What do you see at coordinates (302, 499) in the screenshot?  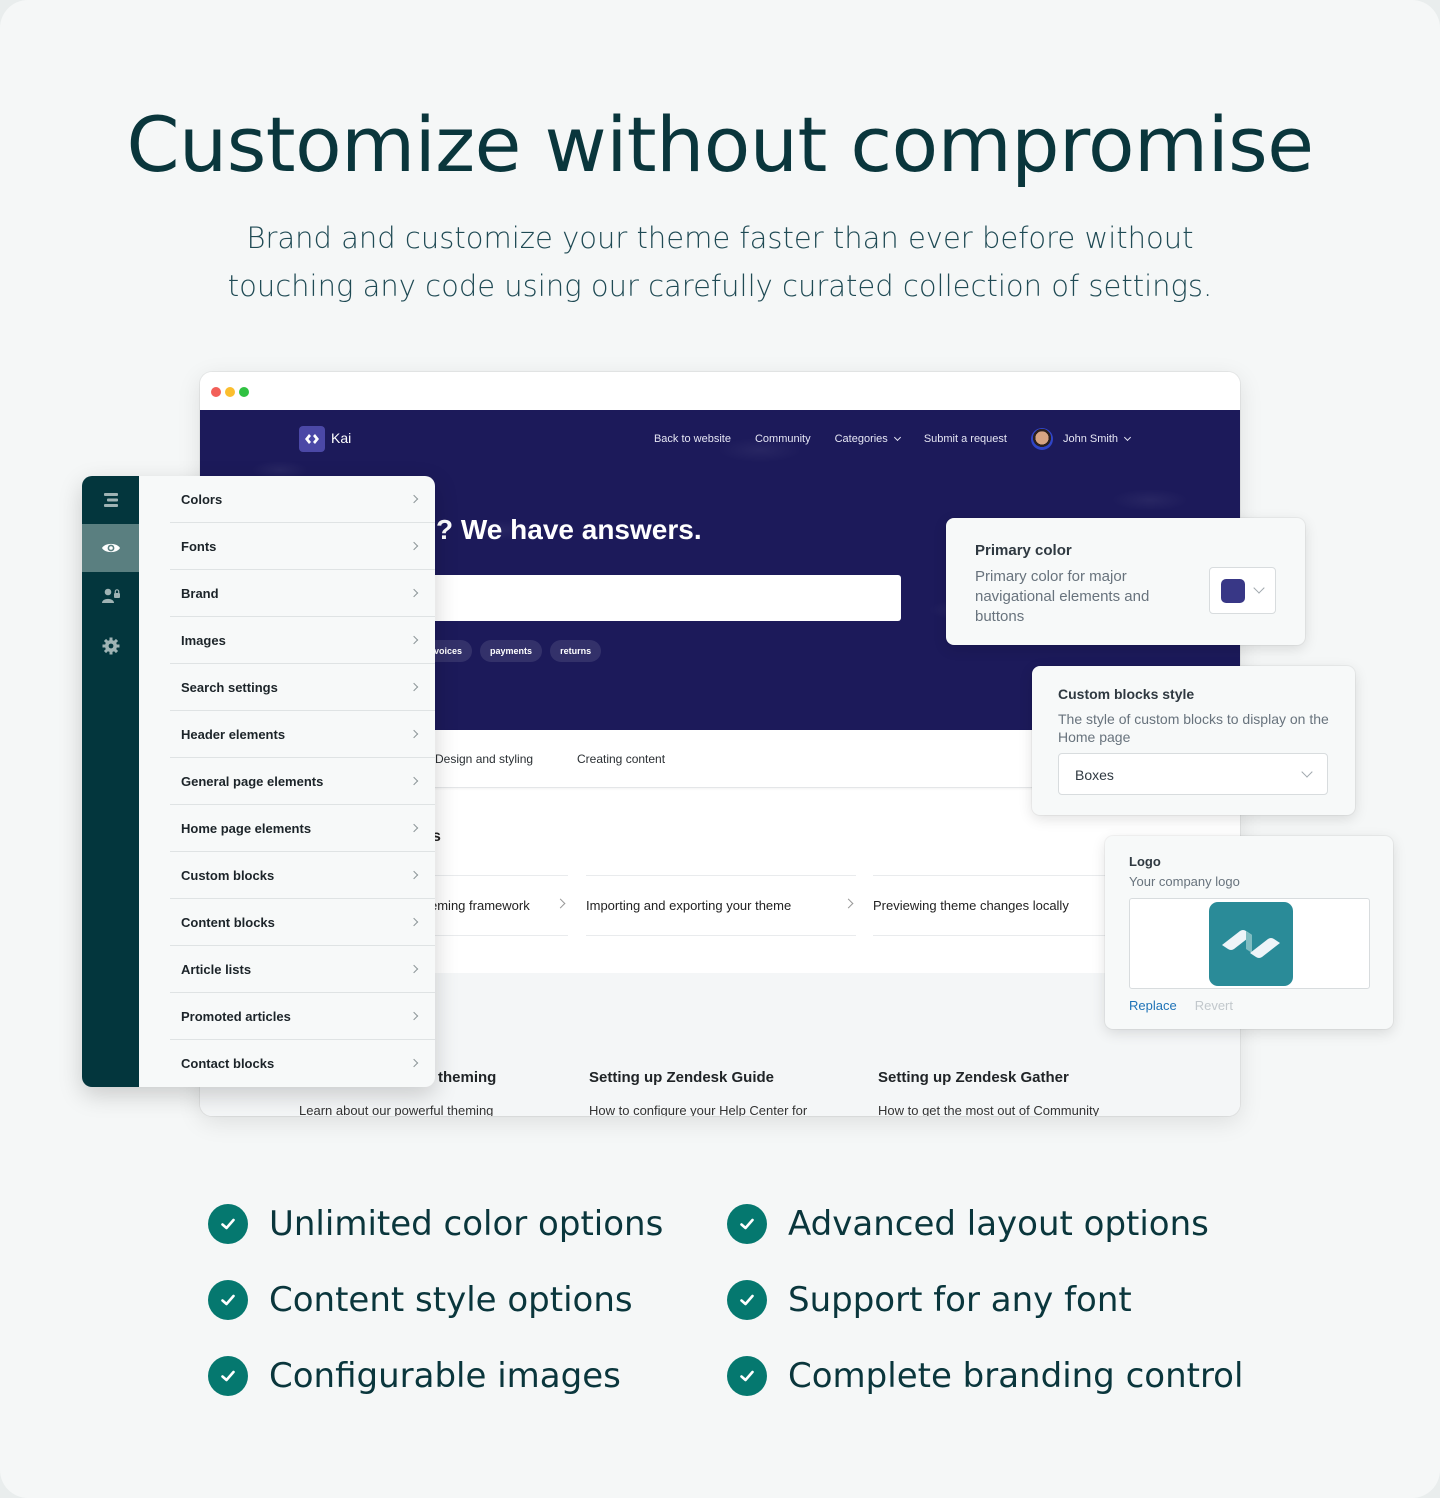 I see `menu-item-colors: Colors` at bounding box center [302, 499].